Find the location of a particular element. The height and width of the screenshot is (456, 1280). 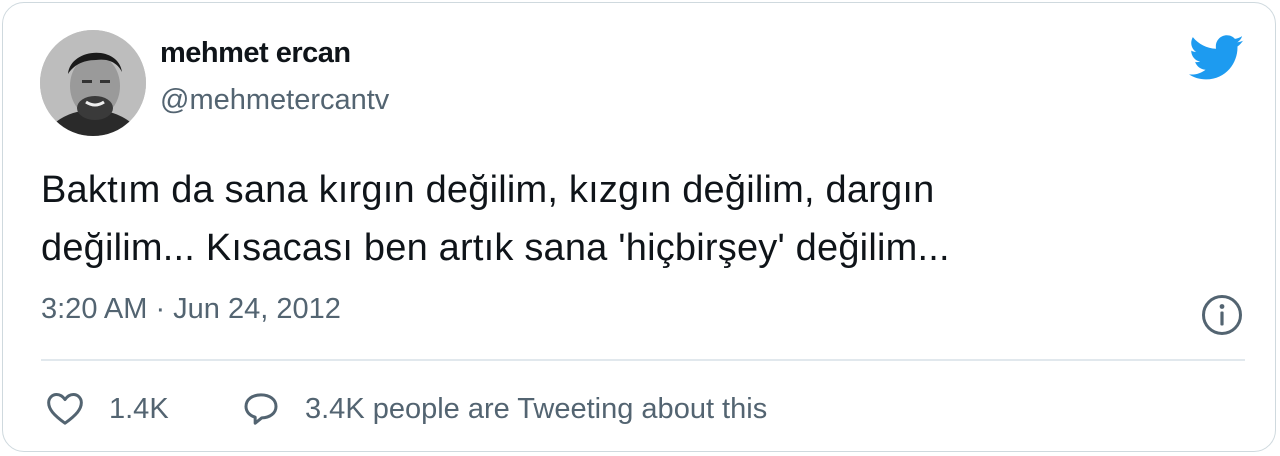

heart-icon is located at coordinates (65, 409).